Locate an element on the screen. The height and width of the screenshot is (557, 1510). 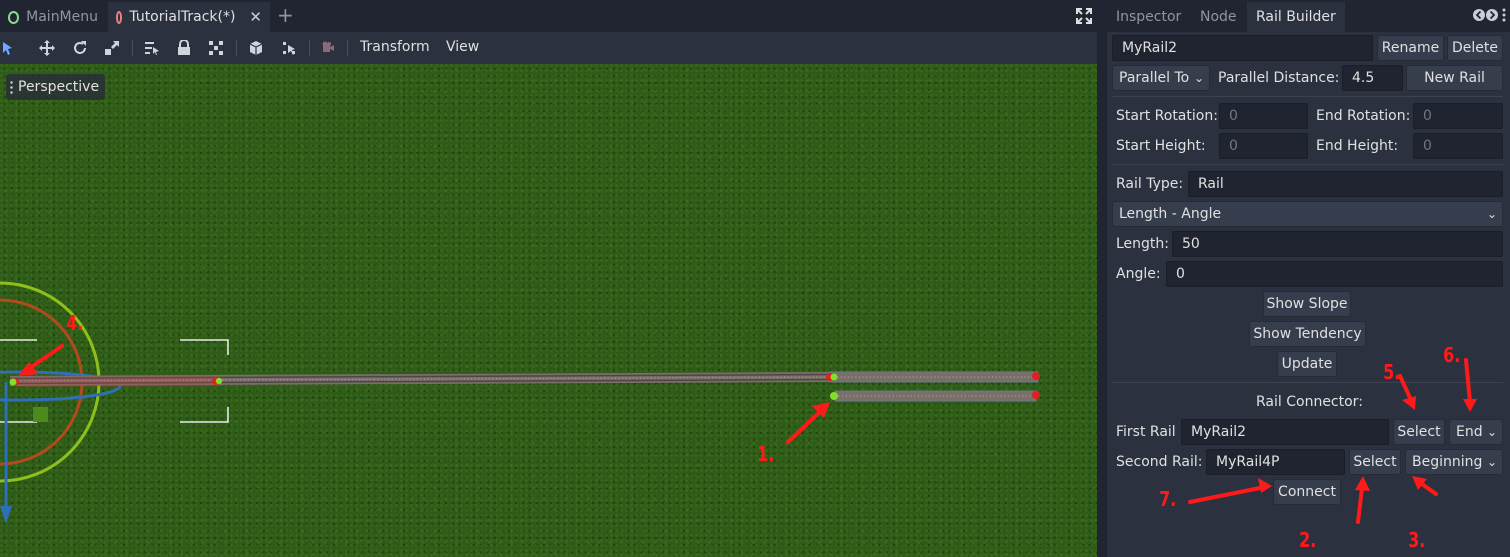
start-rotation-field: 0 is located at coordinates (1263, 116).